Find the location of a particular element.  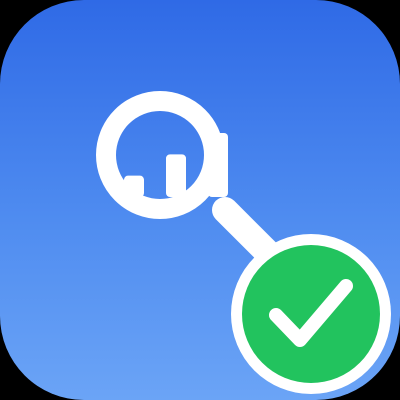

badge-fill is located at coordinates (311, 314).